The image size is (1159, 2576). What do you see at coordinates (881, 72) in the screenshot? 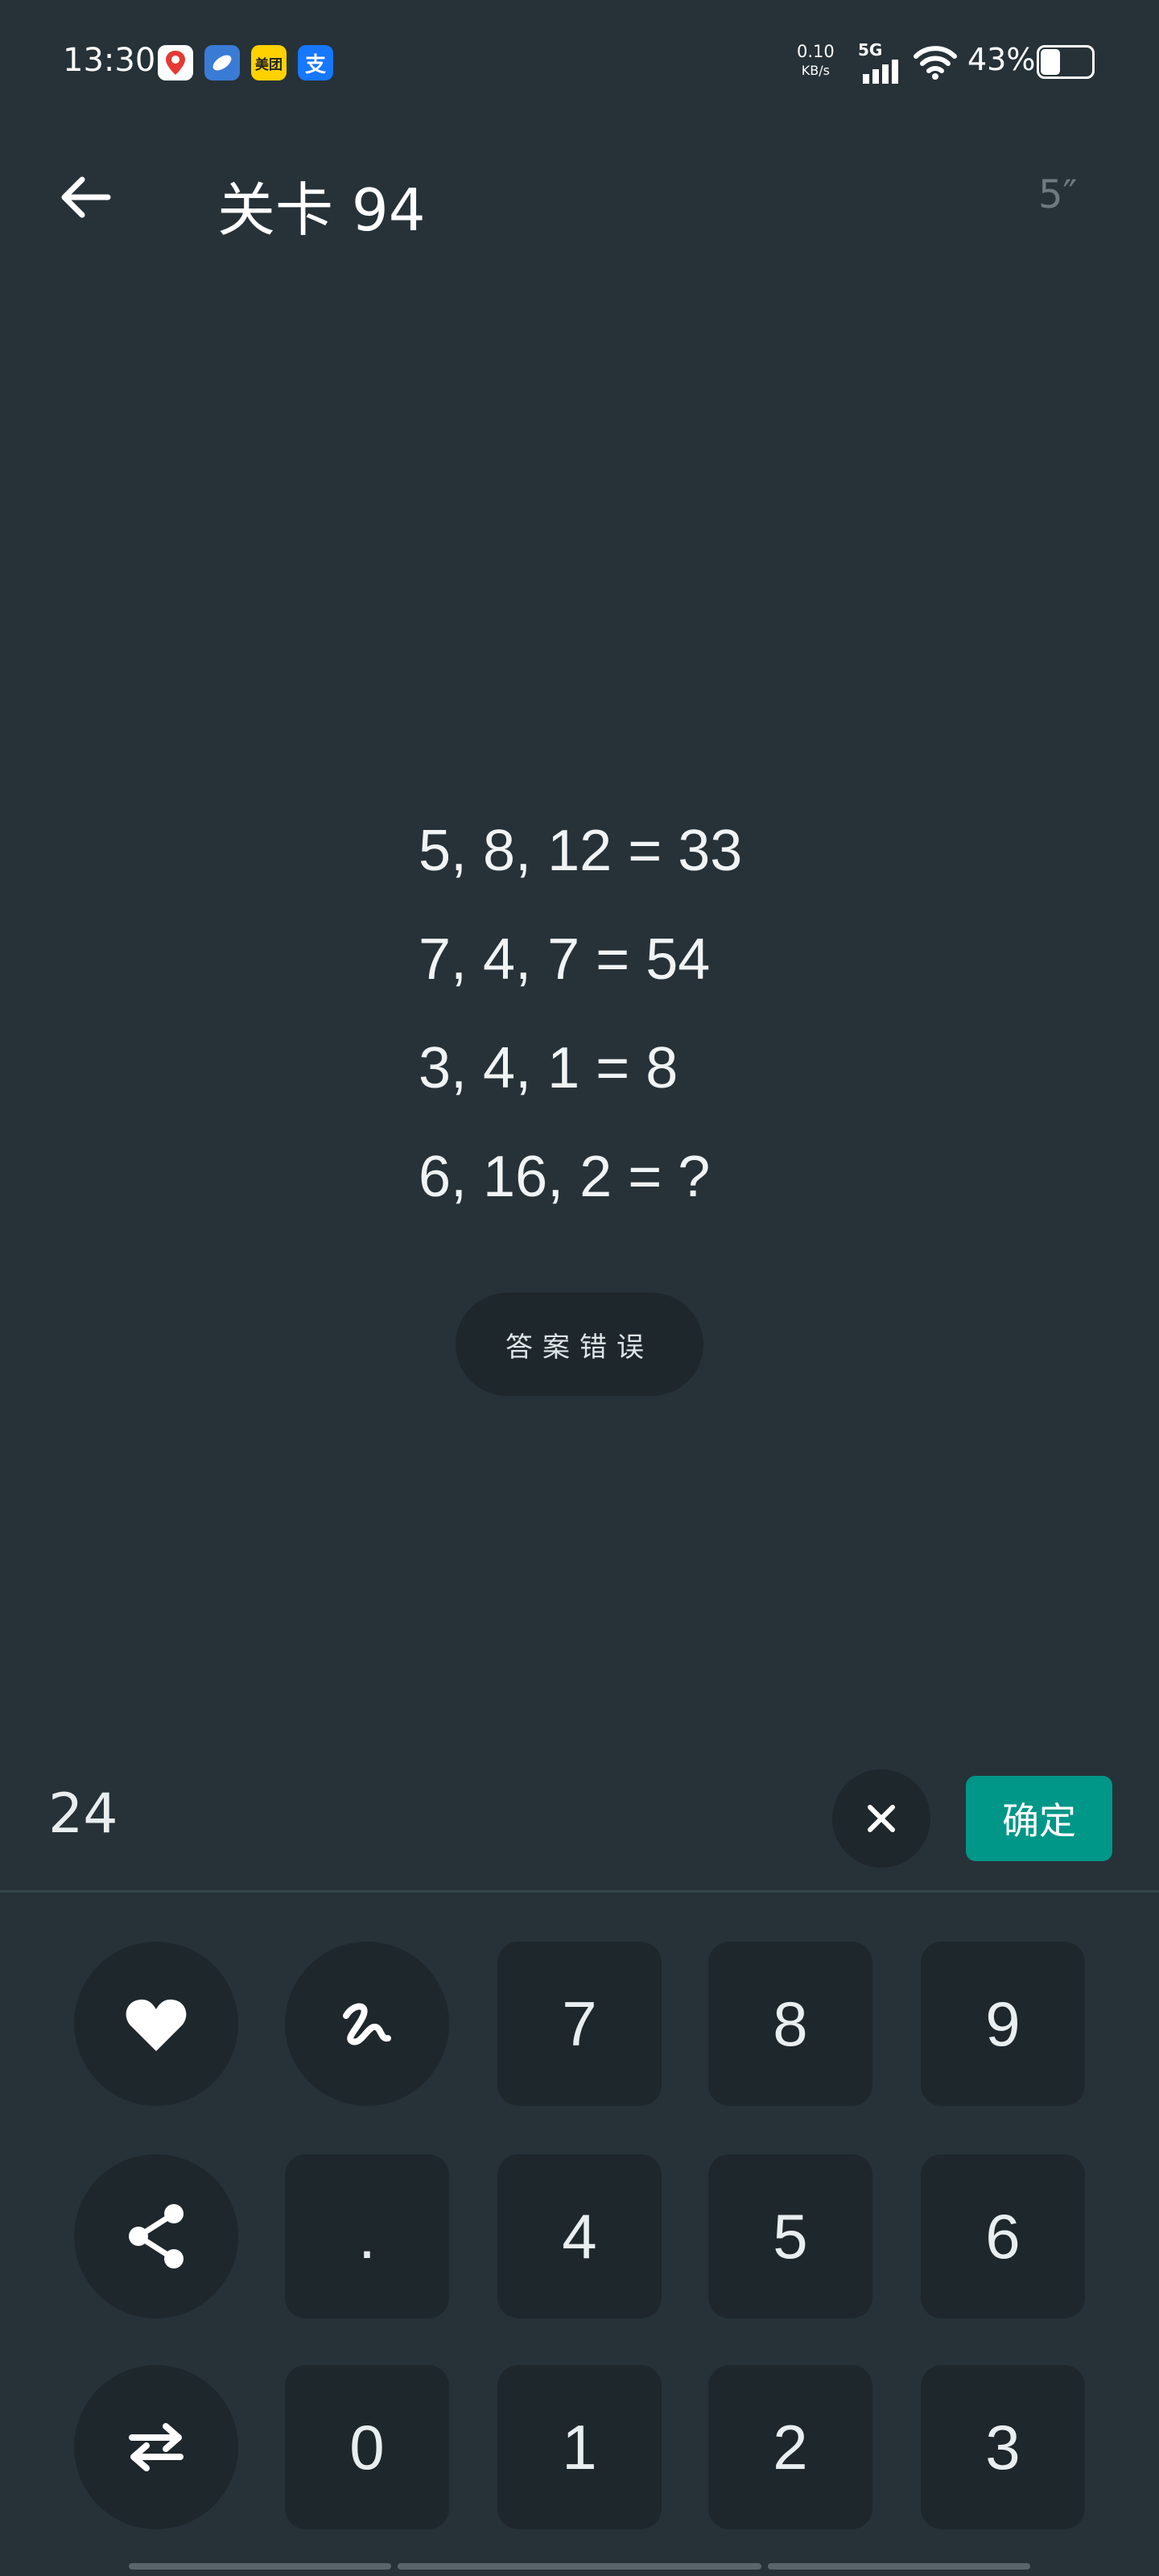
I see `signal-bars-icon` at bounding box center [881, 72].